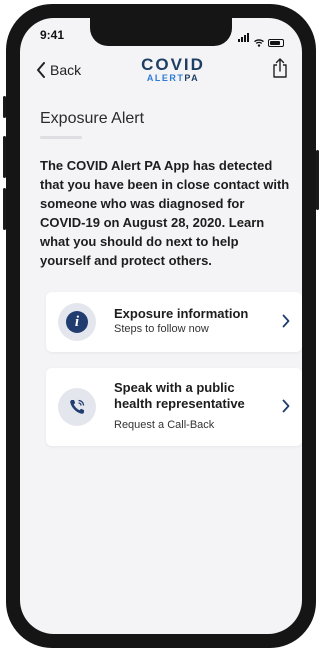 This screenshot has width=322, height=652. Describe the element at coordinates (4, 209) in the screenshot. I see `volume-down-button` at that location.